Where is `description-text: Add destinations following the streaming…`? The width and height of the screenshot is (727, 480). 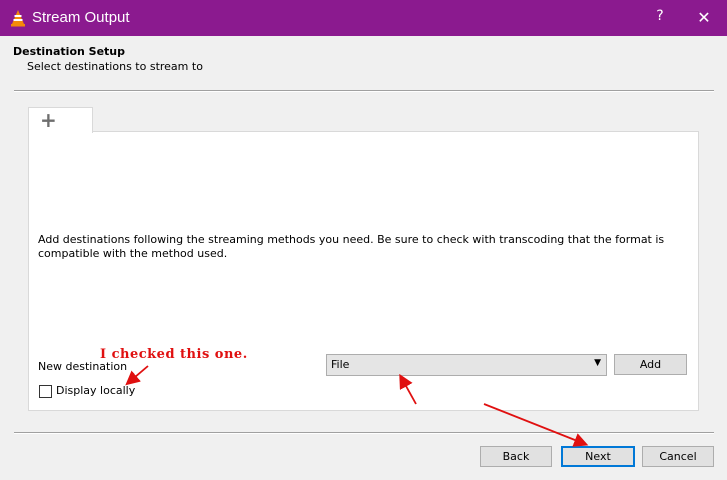
description-text: Add destinations following the streaming… is located at coordinates (351, 246).